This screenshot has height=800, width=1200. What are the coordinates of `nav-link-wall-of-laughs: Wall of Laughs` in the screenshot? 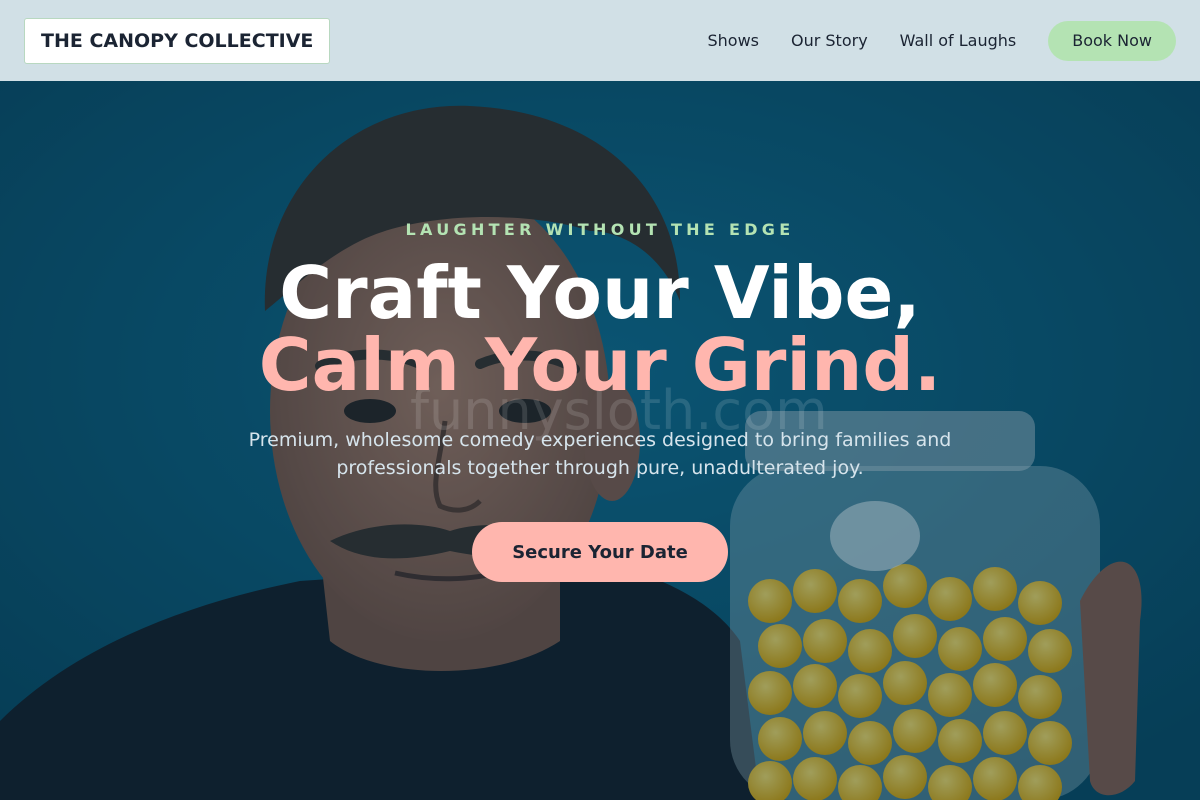 It's located at (958, 40).